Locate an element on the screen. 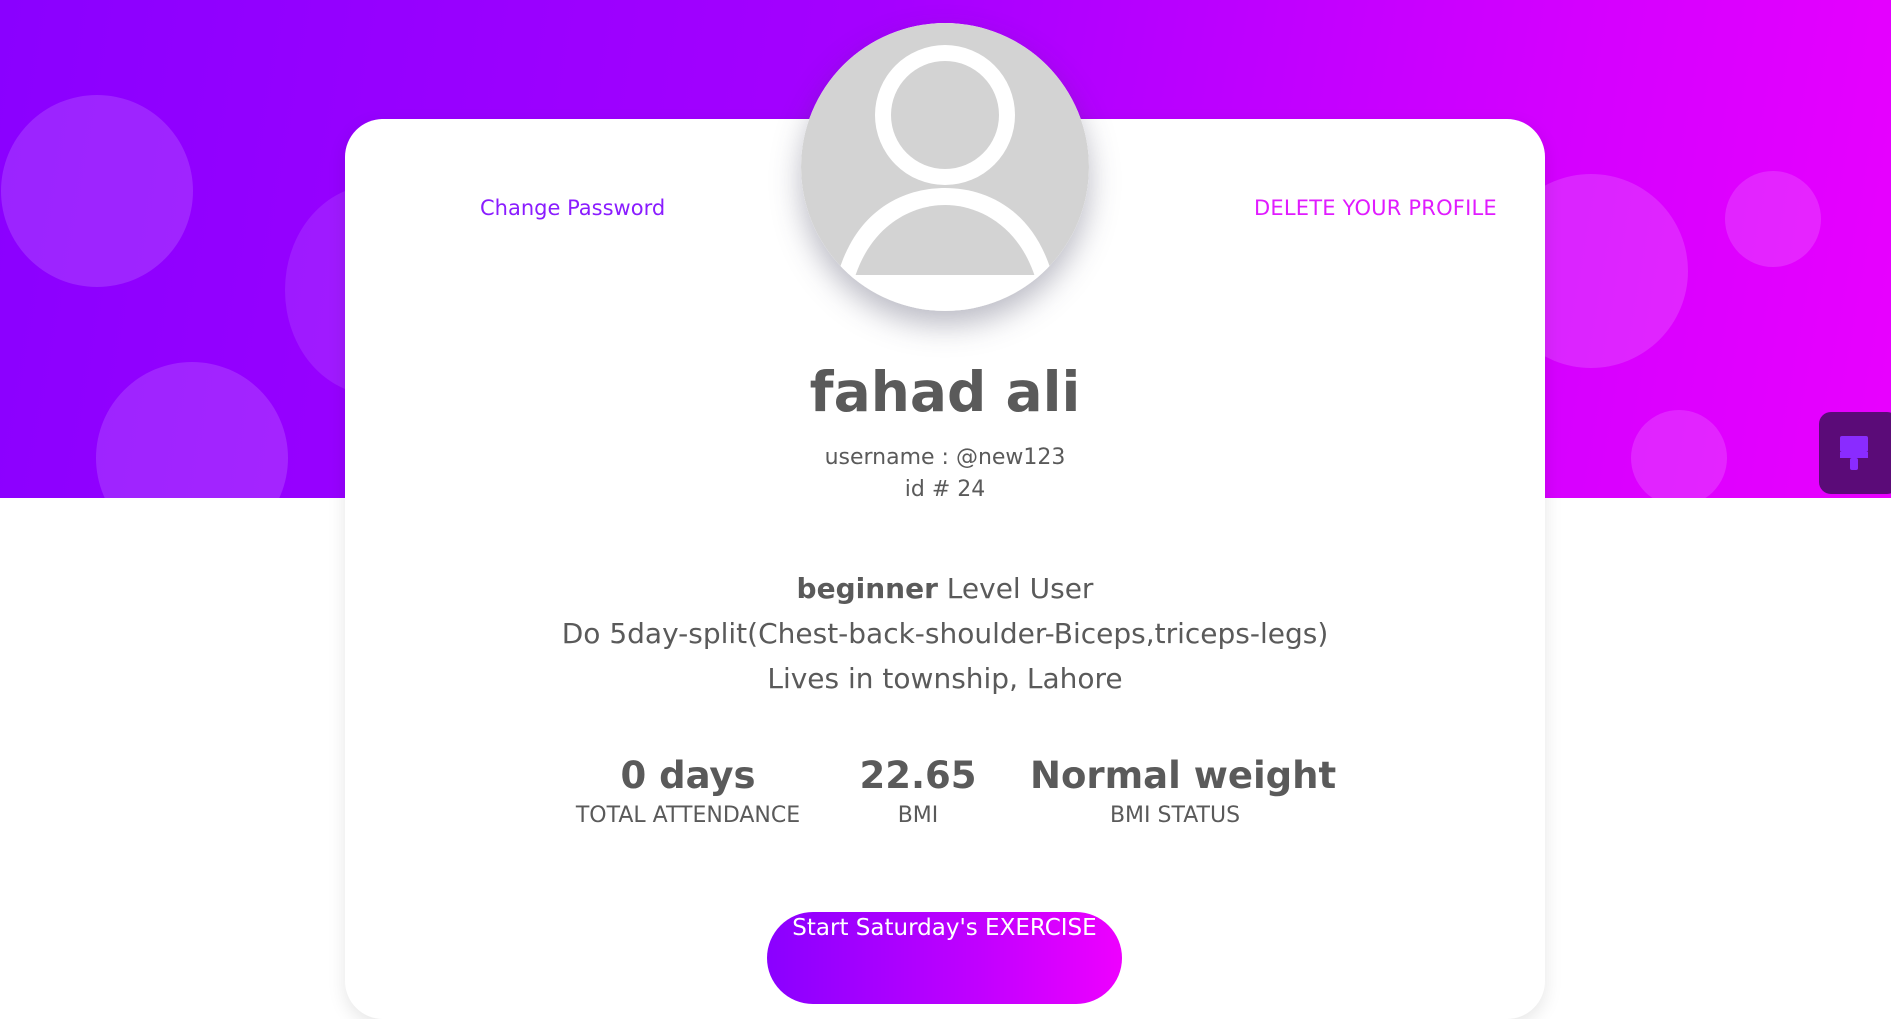 The height and width of the screenshot is (1019, 1891). stat-total-attendance: 0 days TOTAL ATTENDANCE is located at coordinates (688, 791).